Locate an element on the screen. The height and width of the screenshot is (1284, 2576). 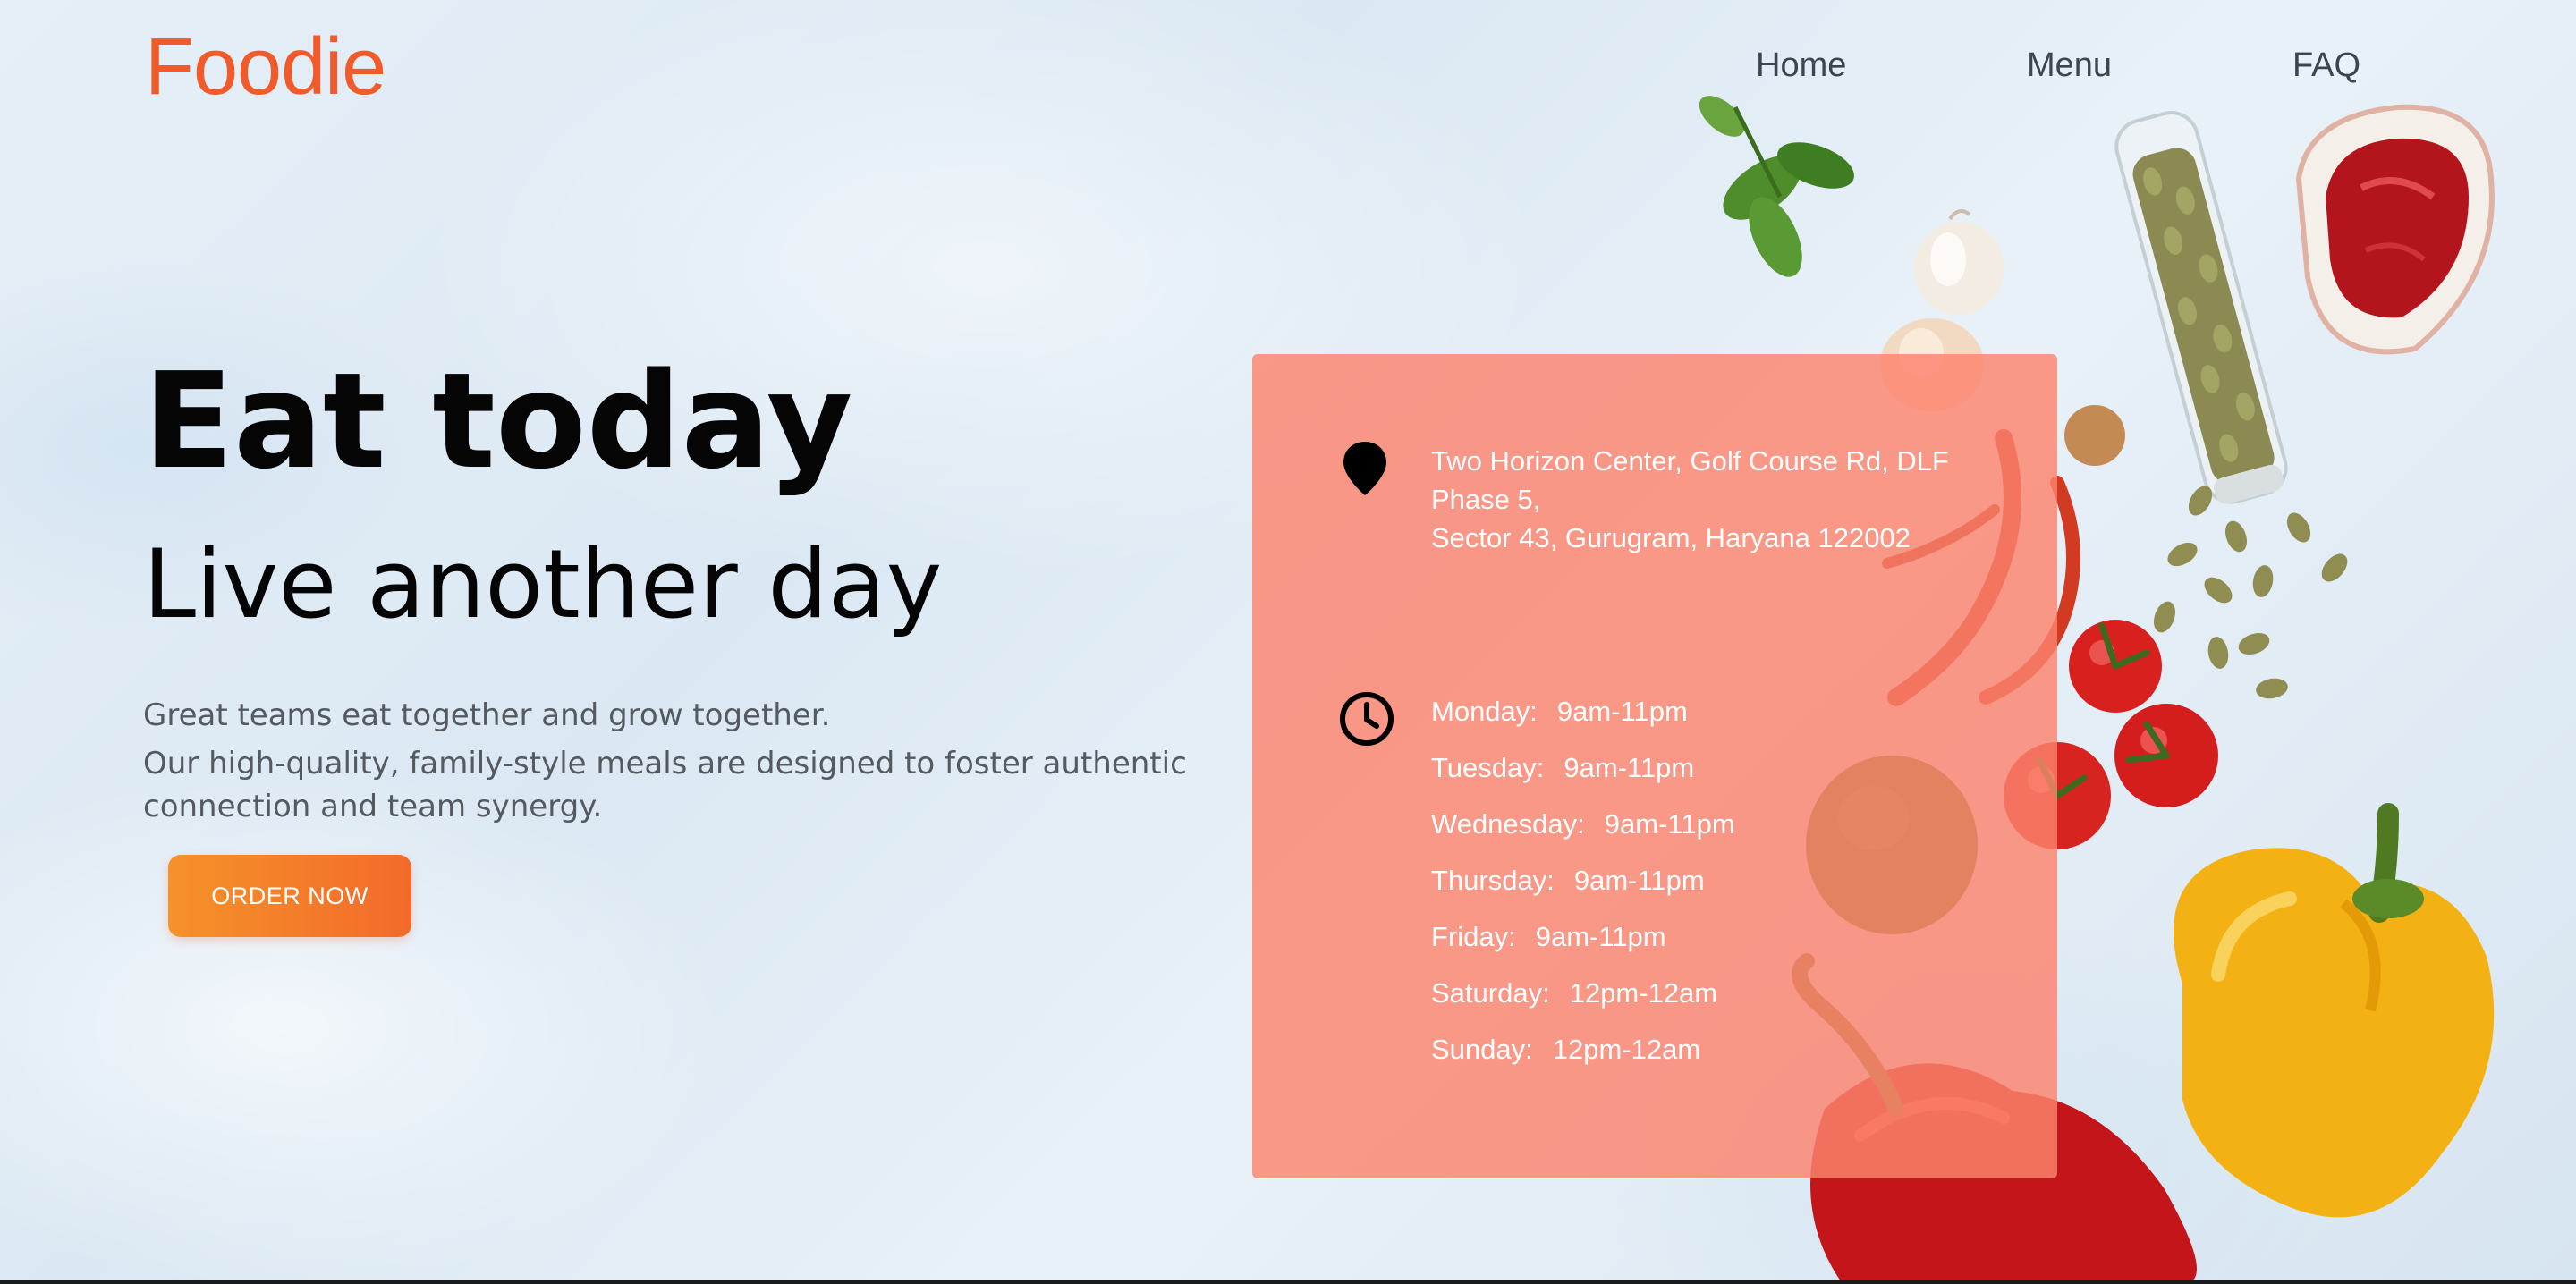
hours-day: Sunday: is located at coordinates (1482, 1049).